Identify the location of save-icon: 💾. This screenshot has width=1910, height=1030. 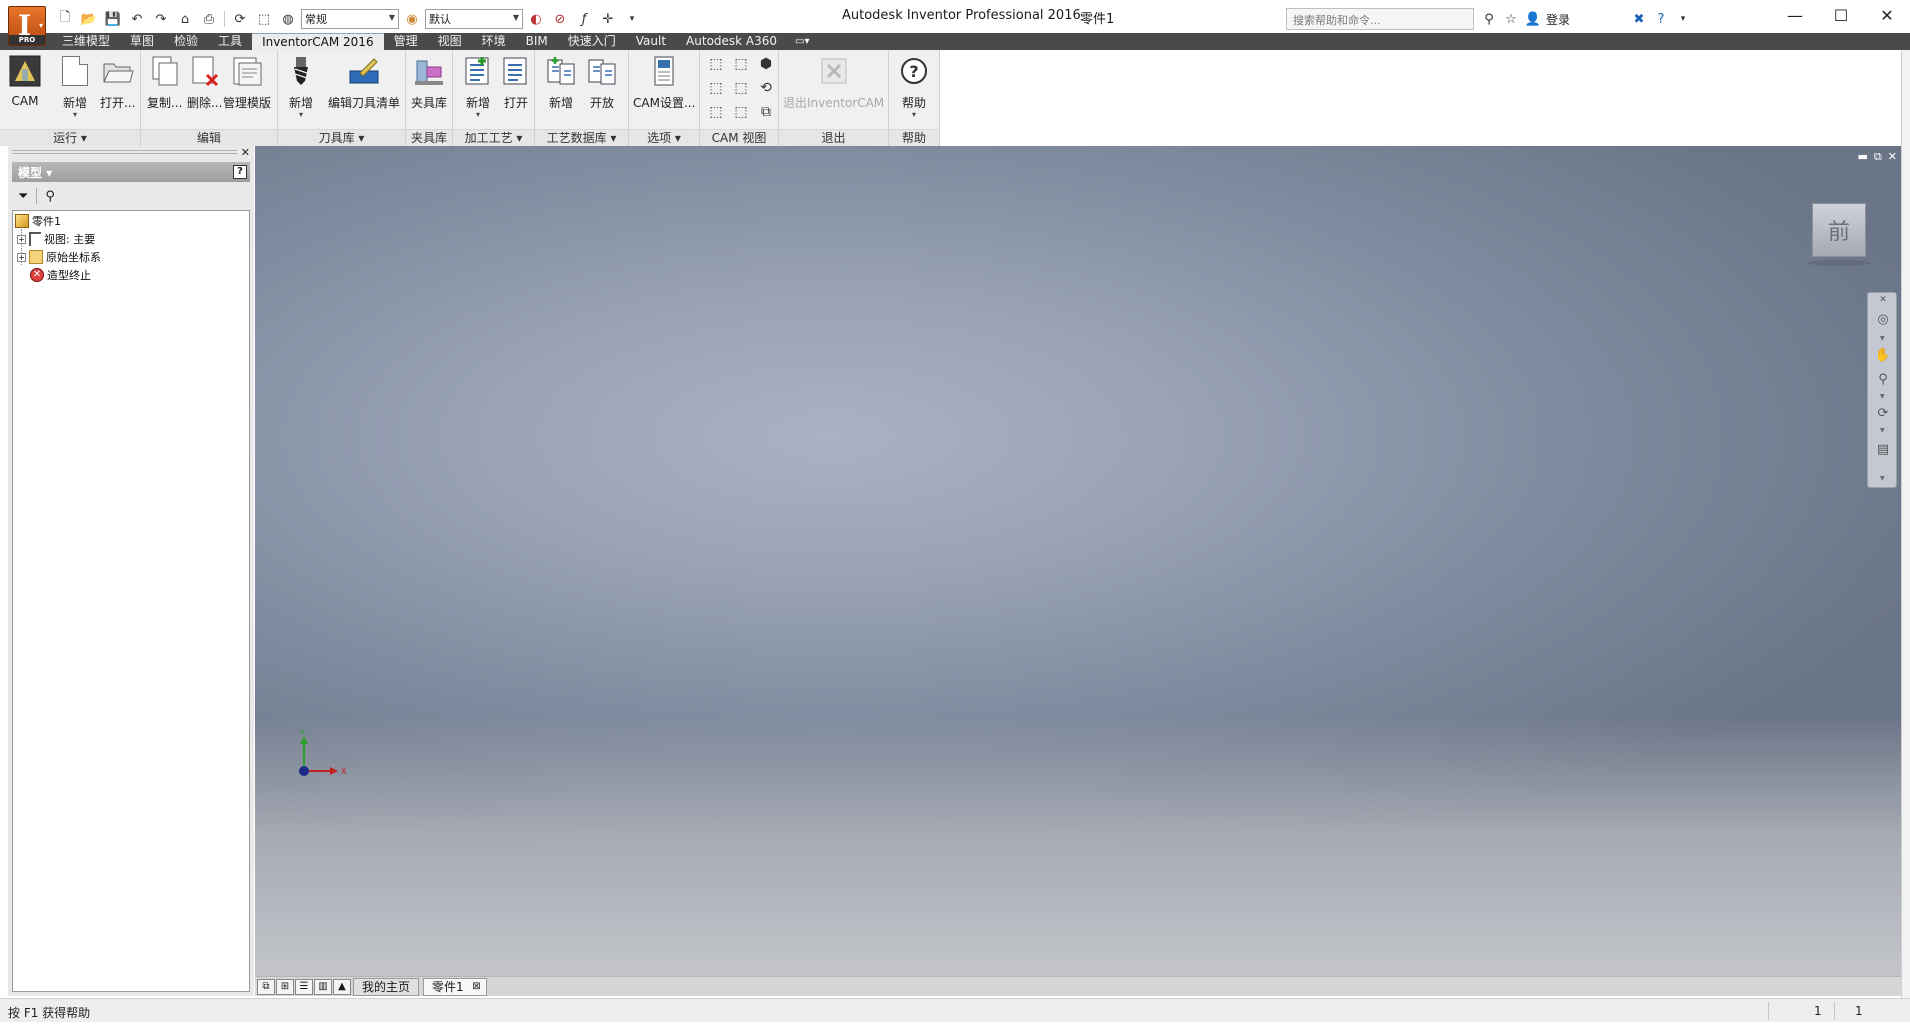
(113, 19).